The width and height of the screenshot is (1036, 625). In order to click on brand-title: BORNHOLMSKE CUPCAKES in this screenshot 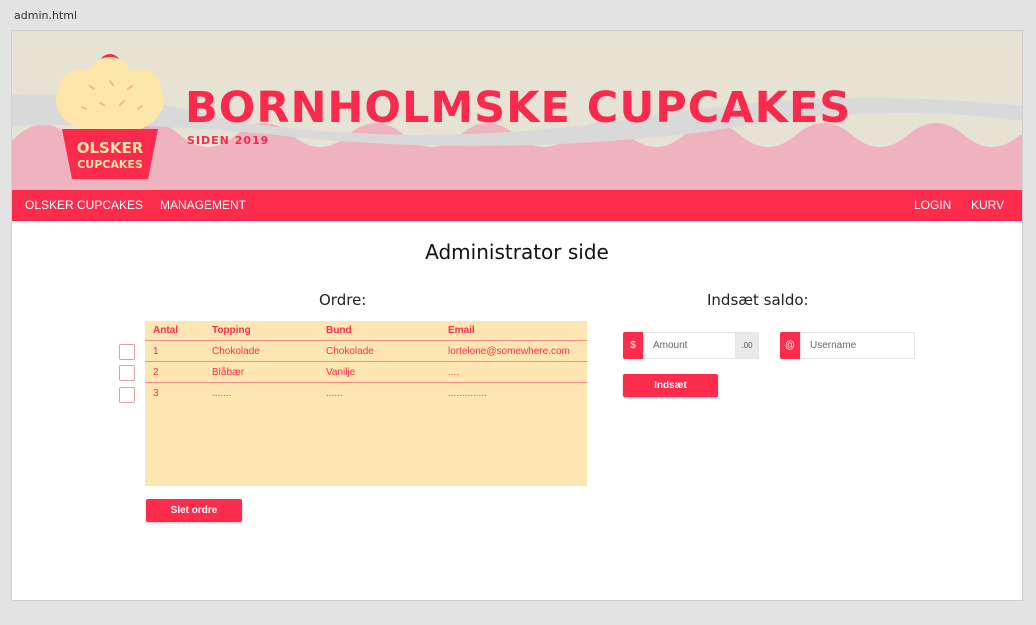, I will do `click(518, 108)`.